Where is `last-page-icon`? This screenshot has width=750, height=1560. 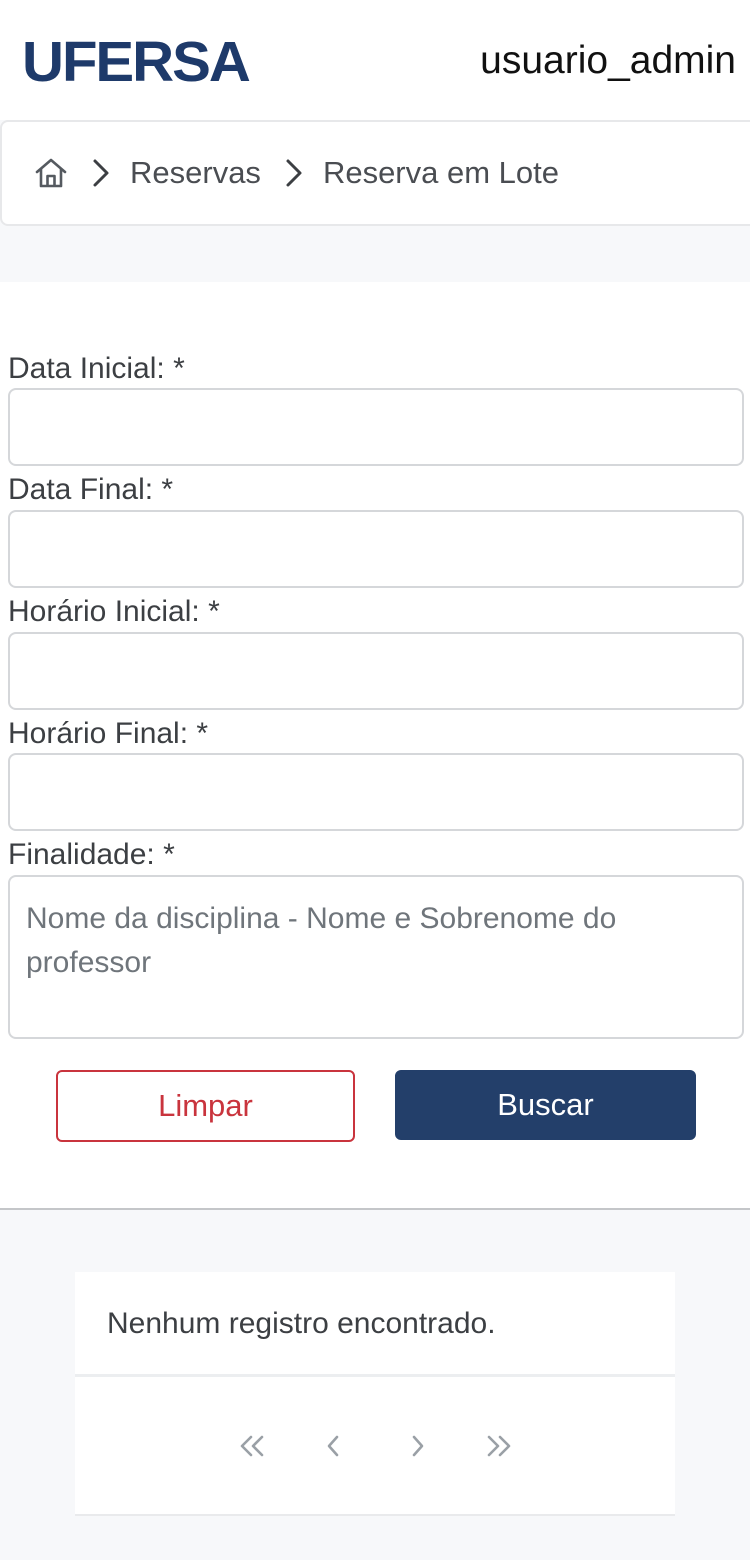 last-page-icon is located at coordinates (499, 1446).